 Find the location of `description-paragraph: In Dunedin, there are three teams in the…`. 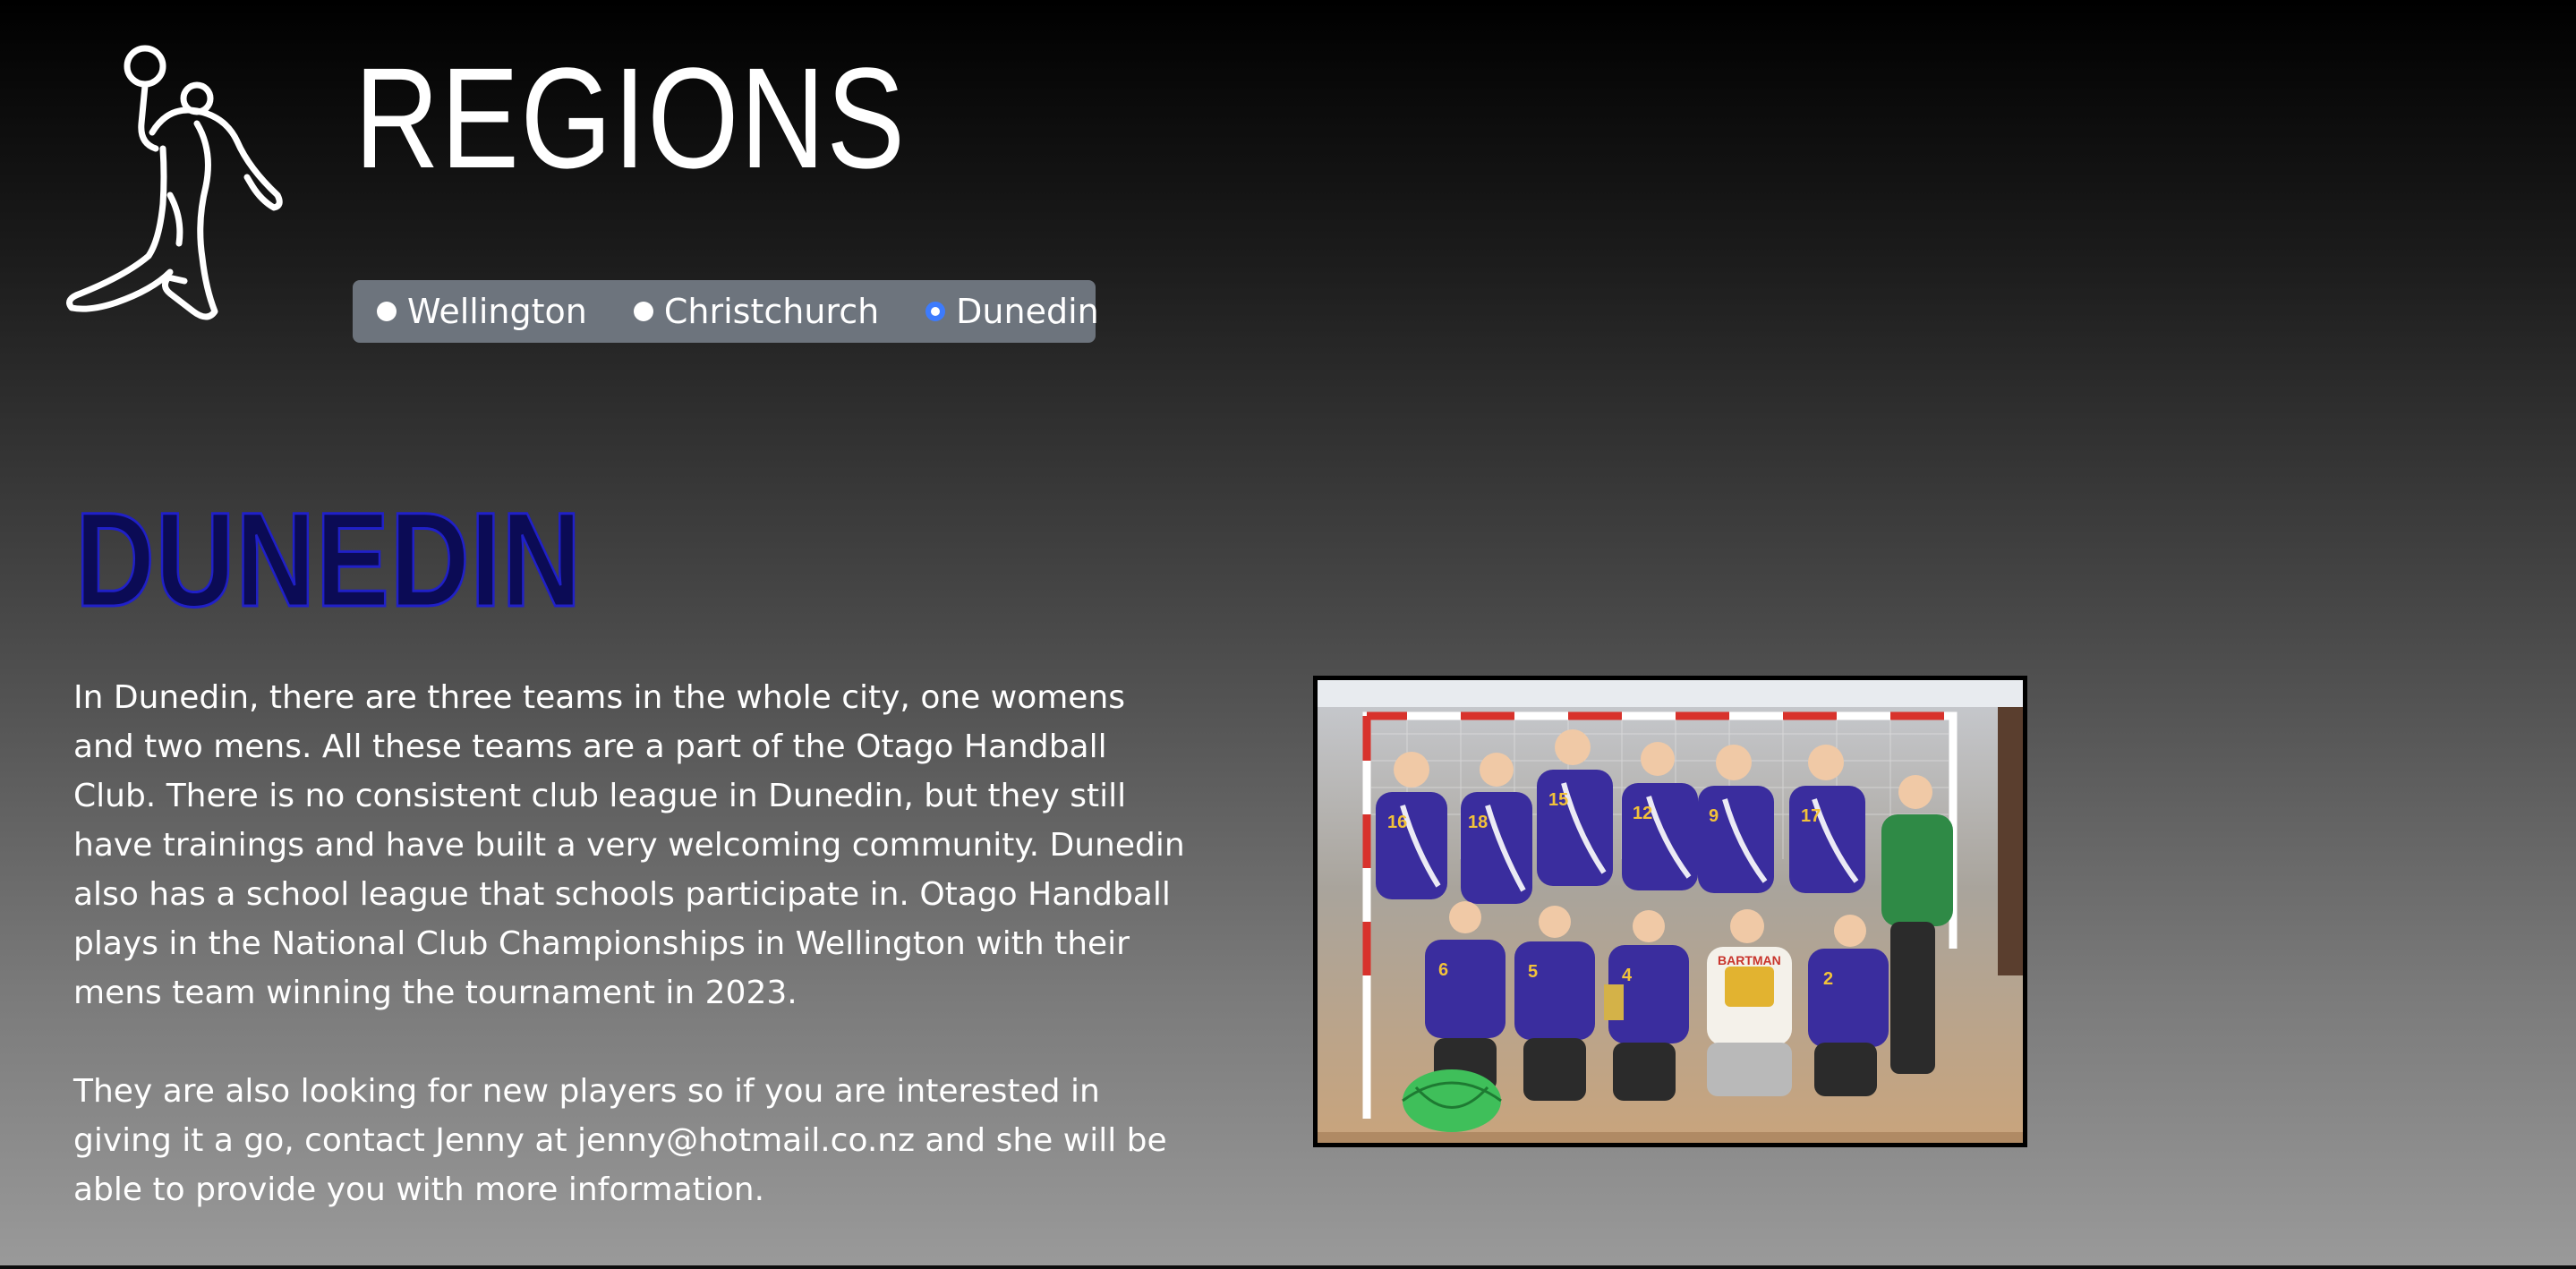

description-paragraph: In Dunedin, there are three teams in the… is located at coordinates (629, 845).